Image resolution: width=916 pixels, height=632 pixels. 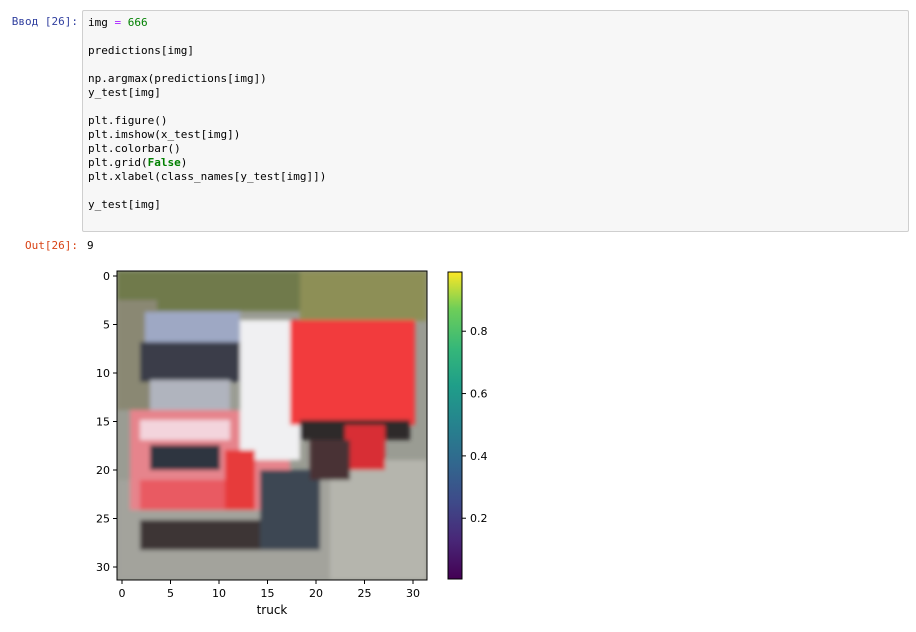 What do you see at coordinates (219, 593) in the screenshot?
I see `x-tick-label: 10` at bounding box center [219, 593].